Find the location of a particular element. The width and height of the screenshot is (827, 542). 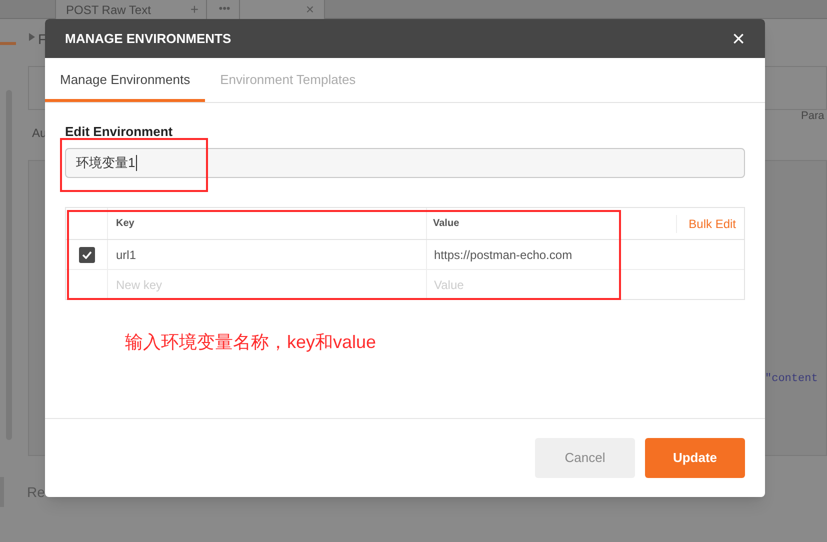

value-cell: https://postman-echo.com is located at coordinates (547, 254).